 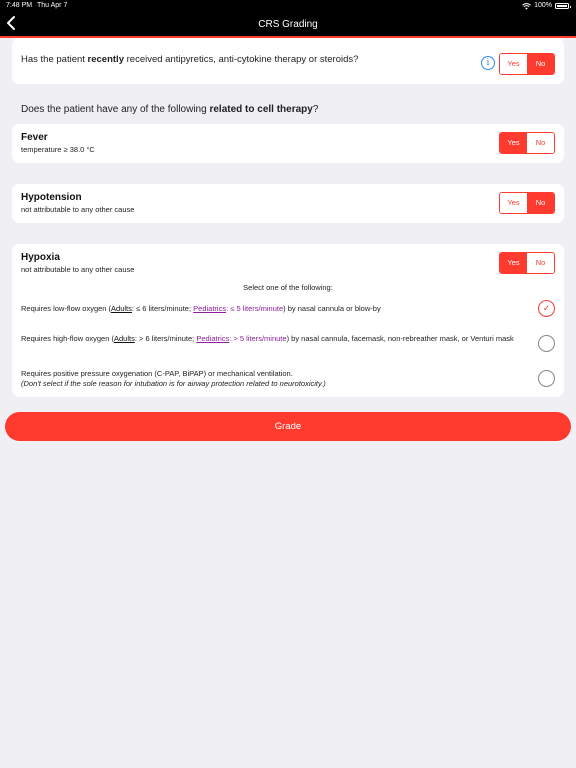 I want to click on status-time: 7:48 PM, so click(x=19, y=5).